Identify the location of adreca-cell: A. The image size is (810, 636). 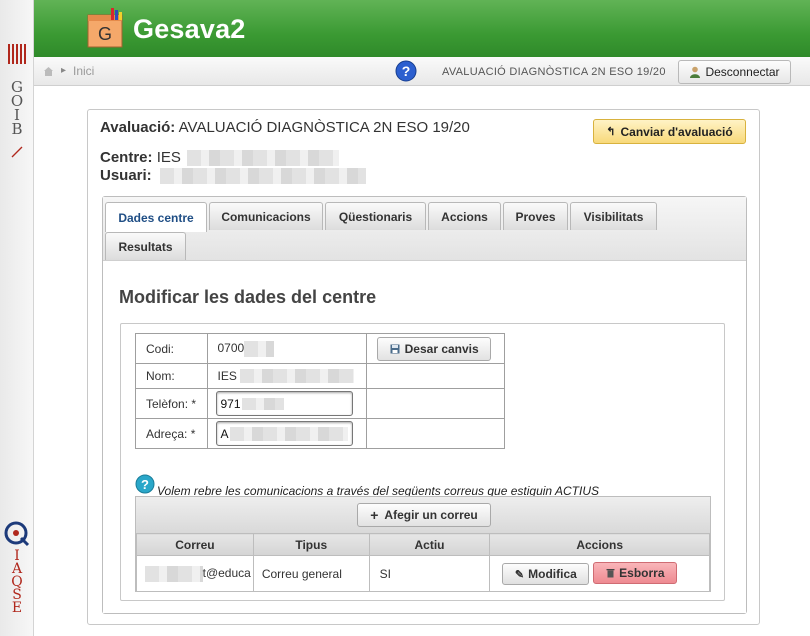
(287, 433).